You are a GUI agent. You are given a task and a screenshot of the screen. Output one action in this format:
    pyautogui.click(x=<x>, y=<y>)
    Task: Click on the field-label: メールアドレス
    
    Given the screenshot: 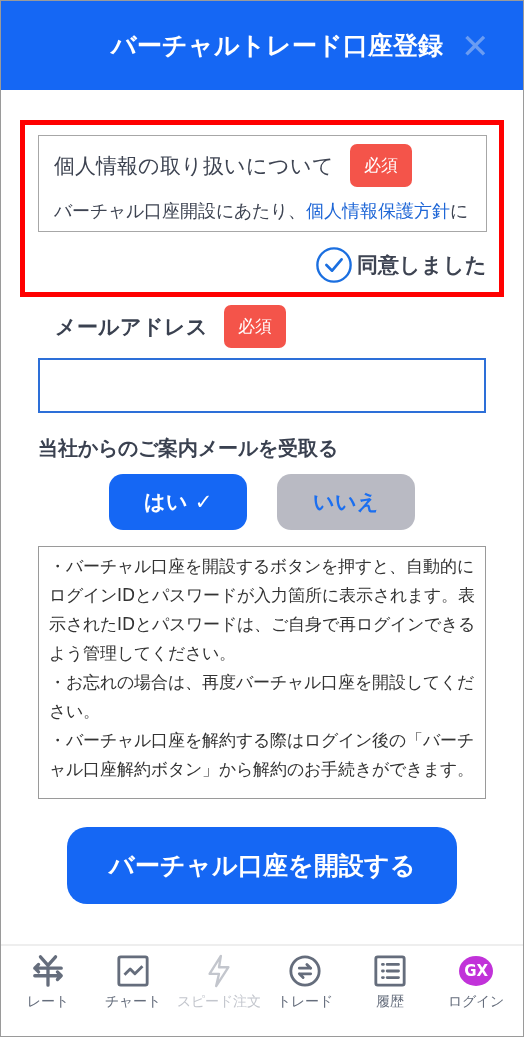 What is the action you would take?
    pyautogui.click(x=131, y=327)
    